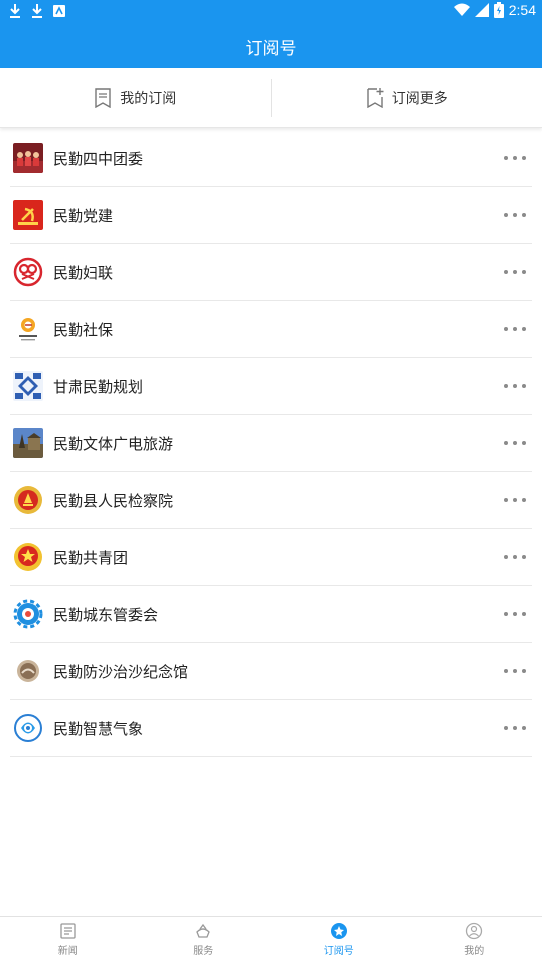 The image size is (542, 962). I want to click on landmark-photo-icon, so click(28, 443).